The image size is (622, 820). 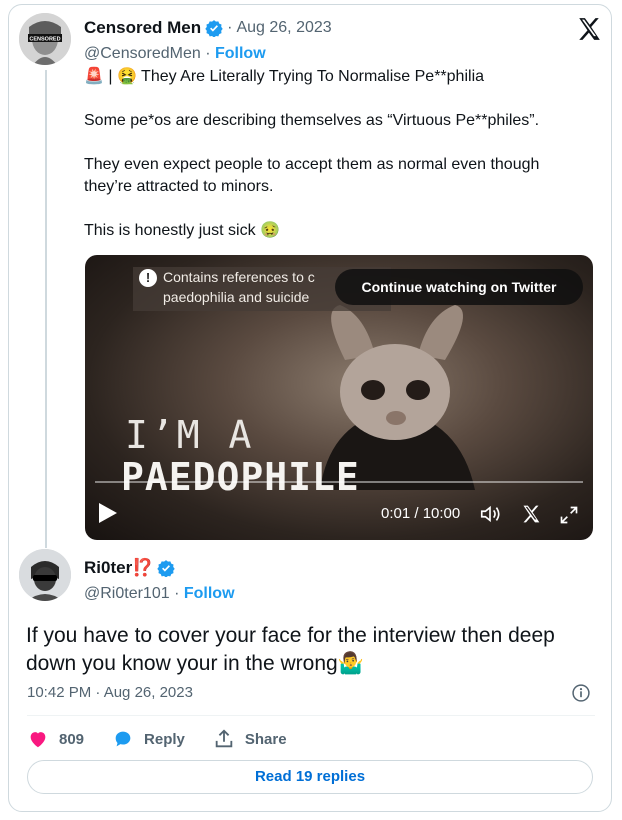 What do you see at coordinates (240, 477) in the screenshot?
I see `video-overlay-text-2: PAEDOPHILE` at bounding box center [240, 477].